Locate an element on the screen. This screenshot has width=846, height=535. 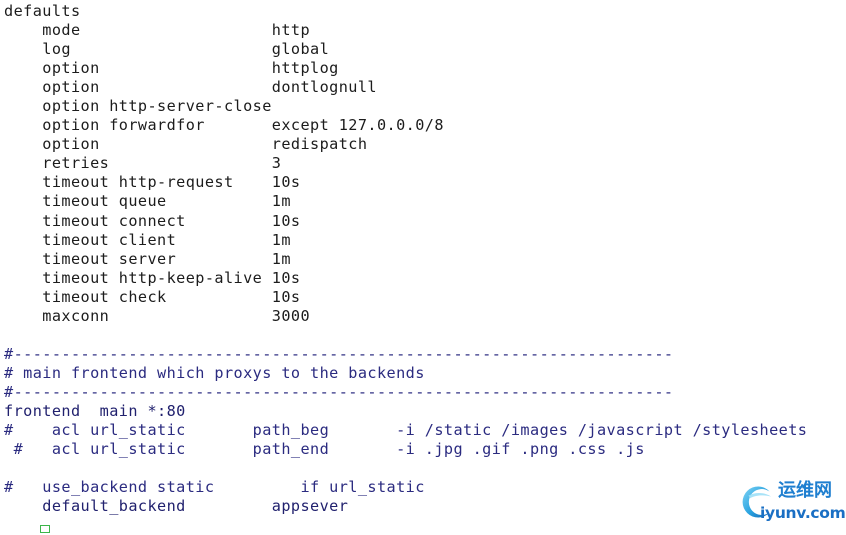
line-option-redispatch: option redispatch is located at coordinates (186, 144).